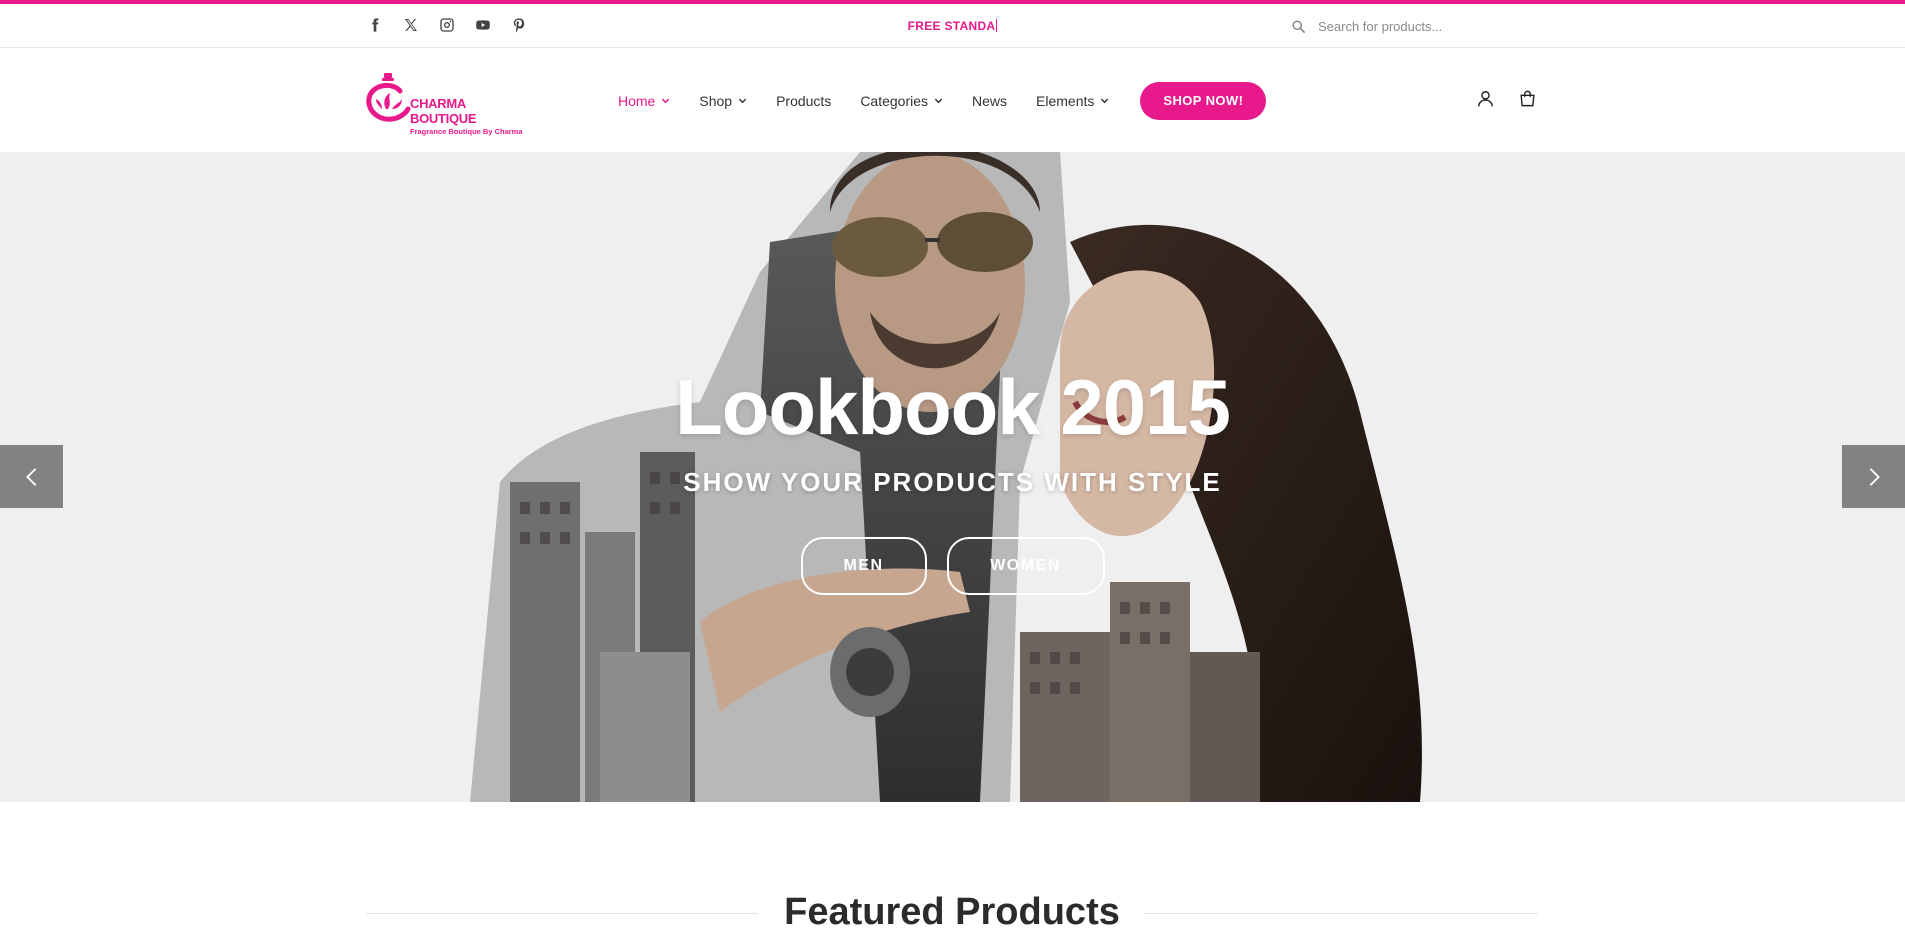 The image size is (1905, 952). I want to click on promo-banner: FREE STANDA, so click(952, 26).